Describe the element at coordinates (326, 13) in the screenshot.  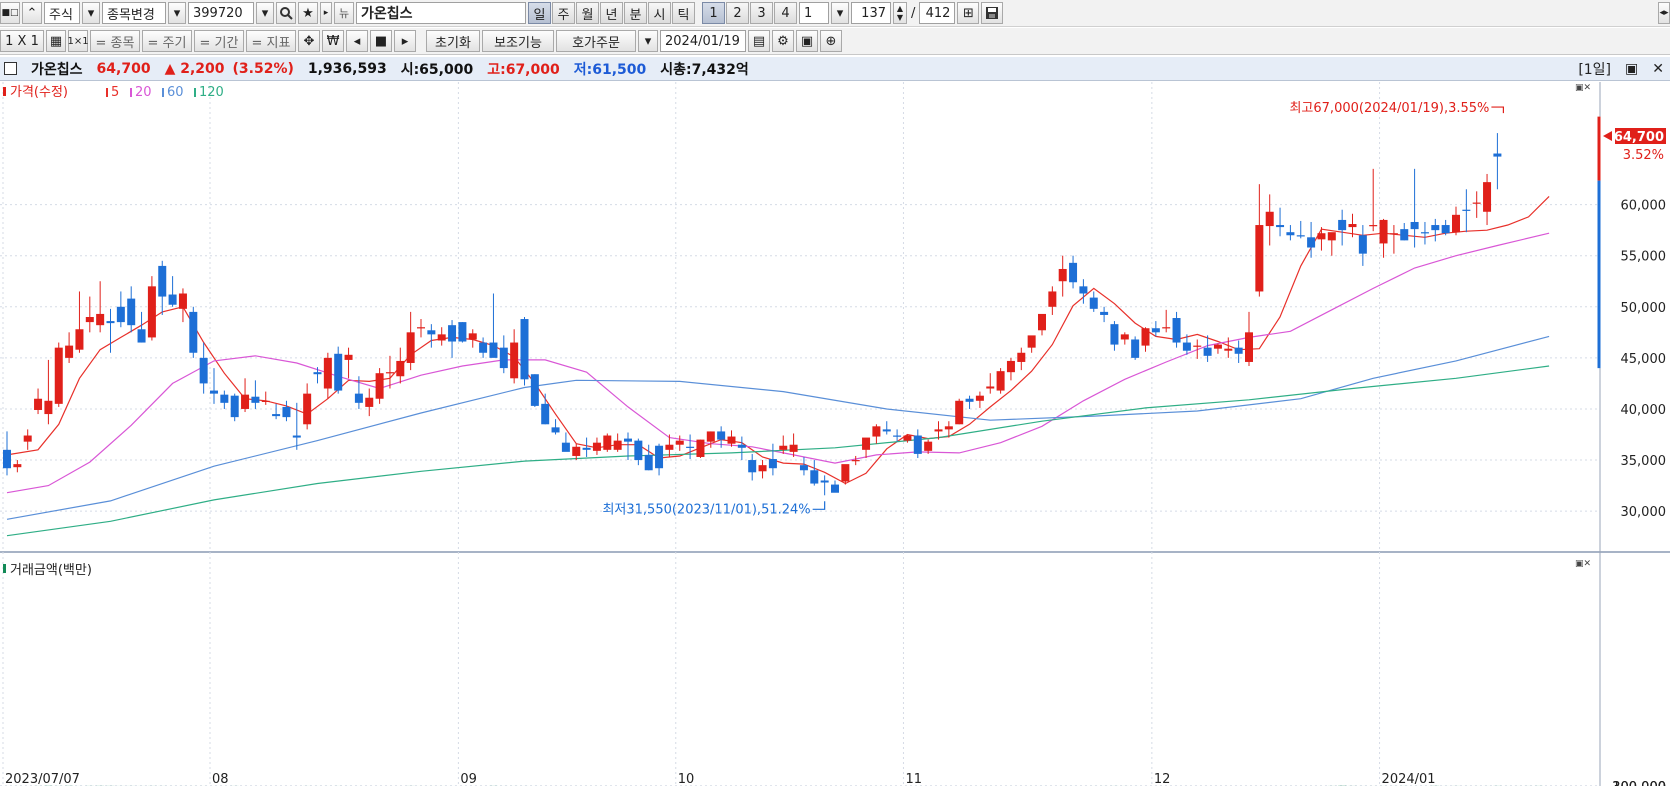
I see `next-stock-arrow-icon: ▸` at that location.